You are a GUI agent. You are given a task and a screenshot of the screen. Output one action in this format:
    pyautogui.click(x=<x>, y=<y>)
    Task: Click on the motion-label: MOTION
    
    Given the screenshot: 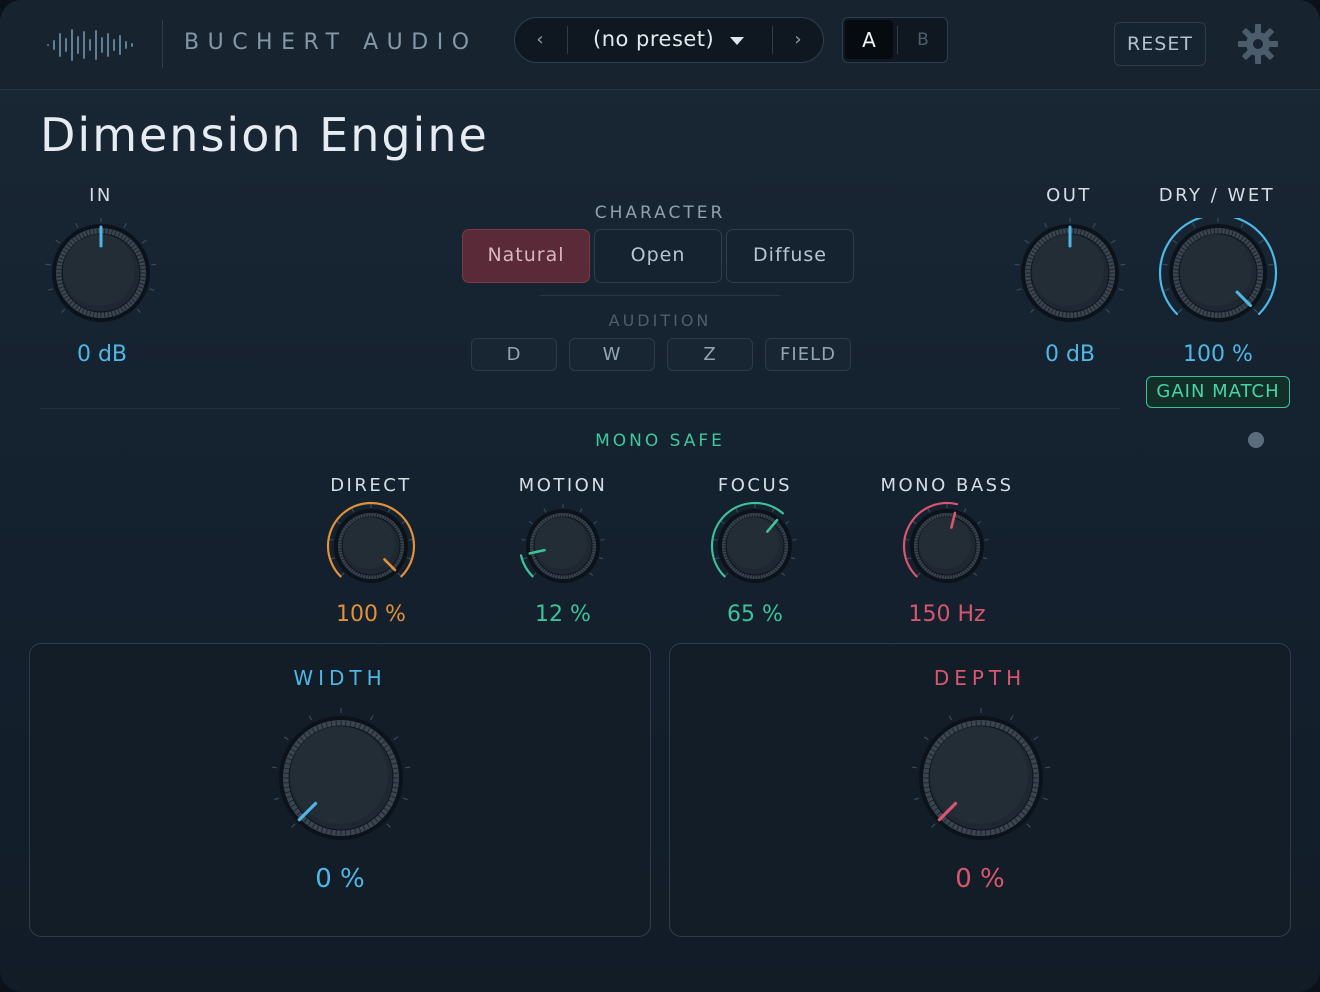 What is the action you would take?
    pyautogui.click(x=563, y=485)
    